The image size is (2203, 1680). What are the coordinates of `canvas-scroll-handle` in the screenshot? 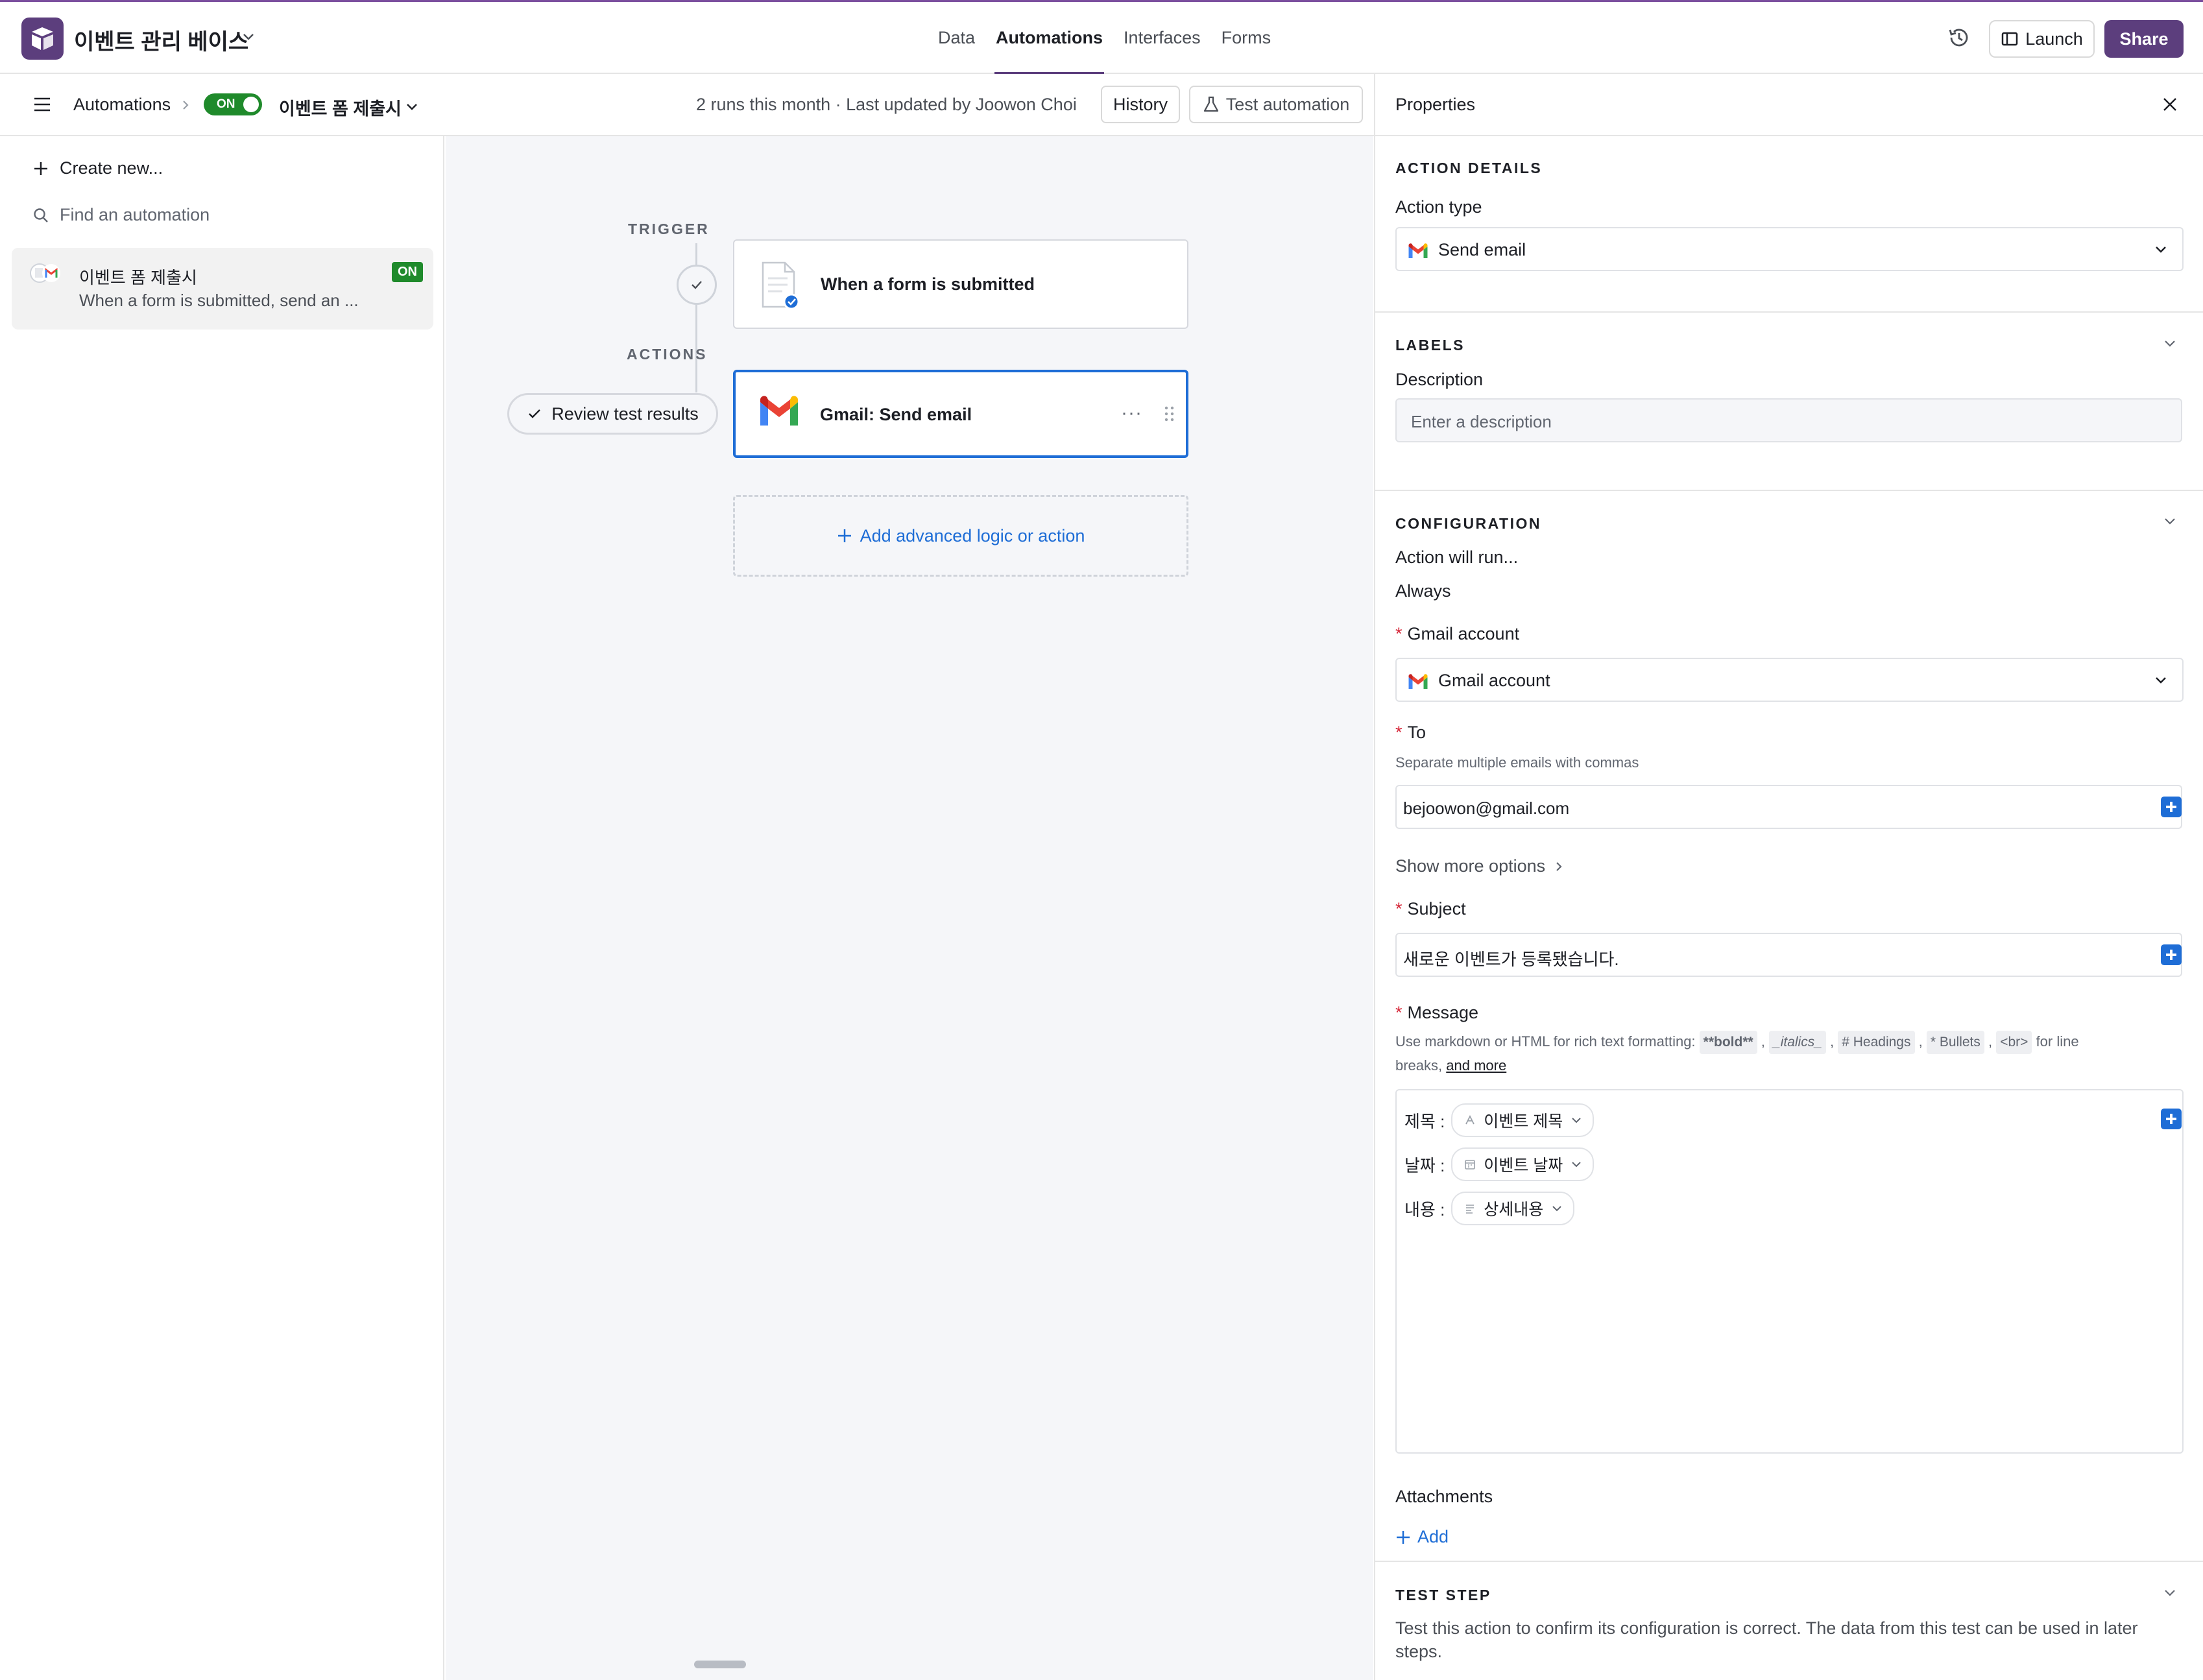 It's located at (720, 1665).